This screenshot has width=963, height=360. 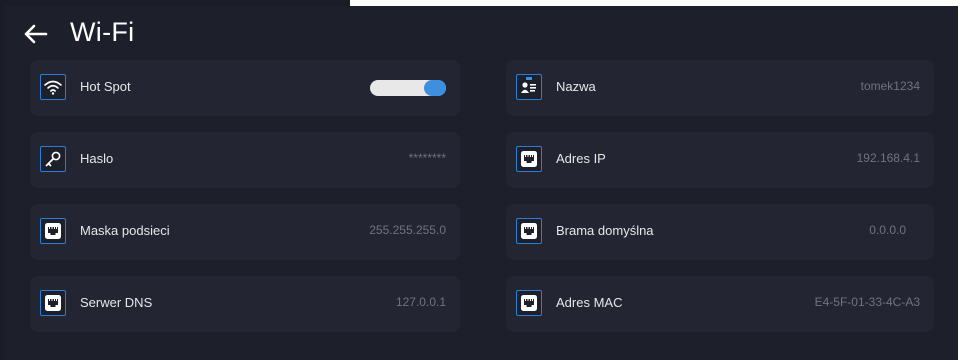 What do you see at coordinates (890, 86) in the screenshot?
I see `name-value: tomek1234` at bounding box center [890, 86].